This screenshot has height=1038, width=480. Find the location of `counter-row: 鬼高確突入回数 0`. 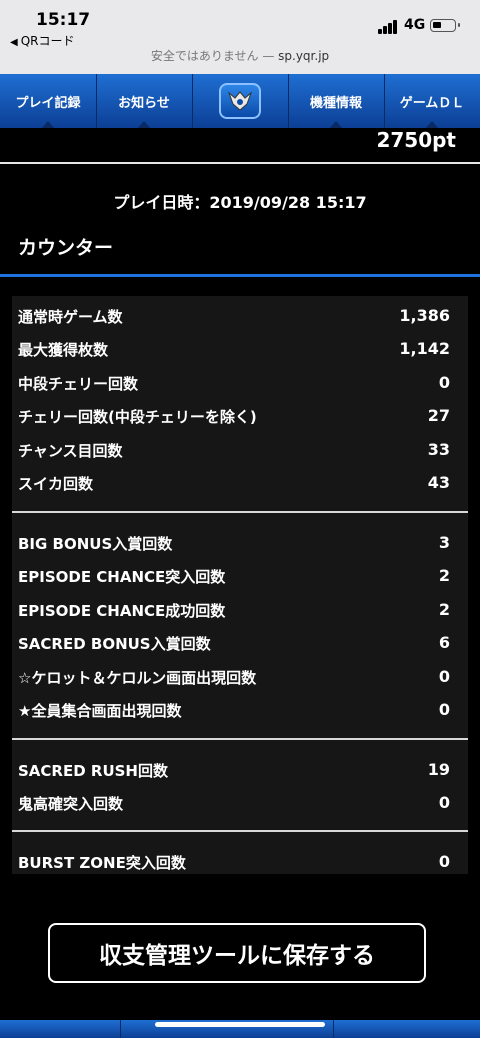

counter-row: 鬼高確突入回数 0 is located at coordinates (240, 805).